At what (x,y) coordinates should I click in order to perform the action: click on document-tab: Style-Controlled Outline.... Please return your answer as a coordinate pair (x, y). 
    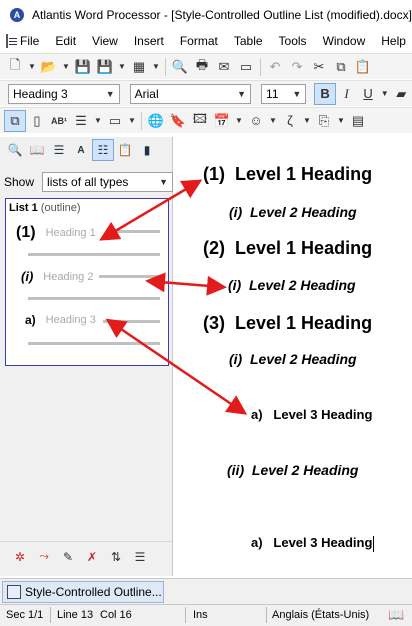
    Looking at the image, I should click on (83, 592).